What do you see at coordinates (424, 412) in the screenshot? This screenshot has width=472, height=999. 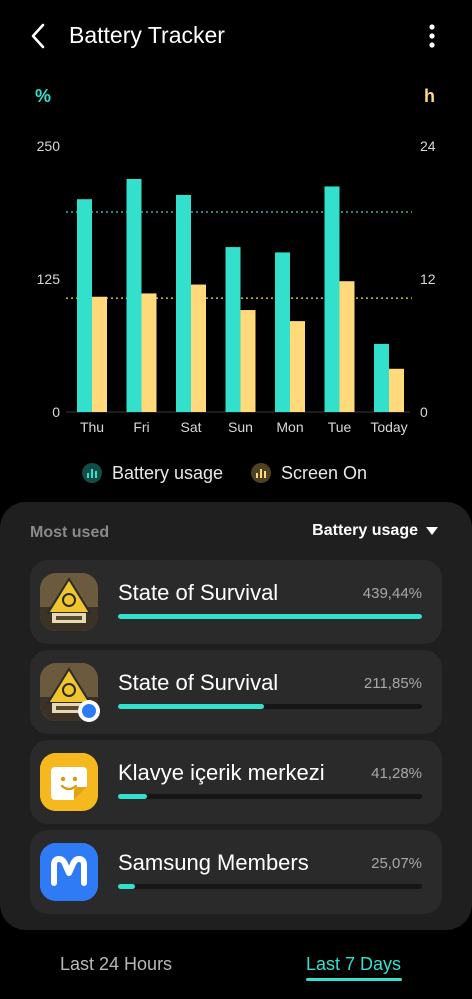 I see `right-tick-label: 0` at bounding box center [424, 412].